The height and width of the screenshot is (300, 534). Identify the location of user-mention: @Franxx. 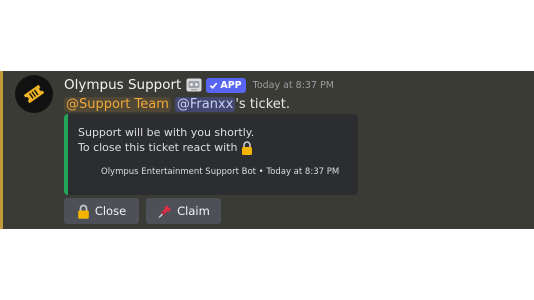
(205, 104).